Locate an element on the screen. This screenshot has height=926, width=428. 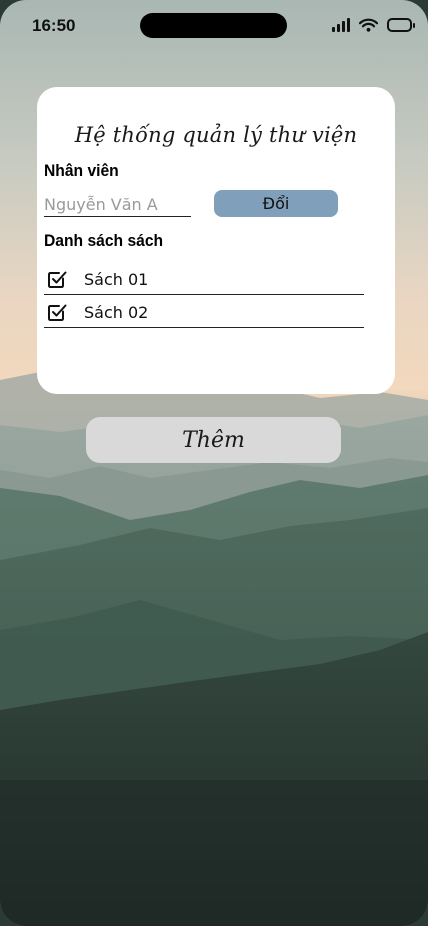
battery-icon is located at coordinates (401, 25).